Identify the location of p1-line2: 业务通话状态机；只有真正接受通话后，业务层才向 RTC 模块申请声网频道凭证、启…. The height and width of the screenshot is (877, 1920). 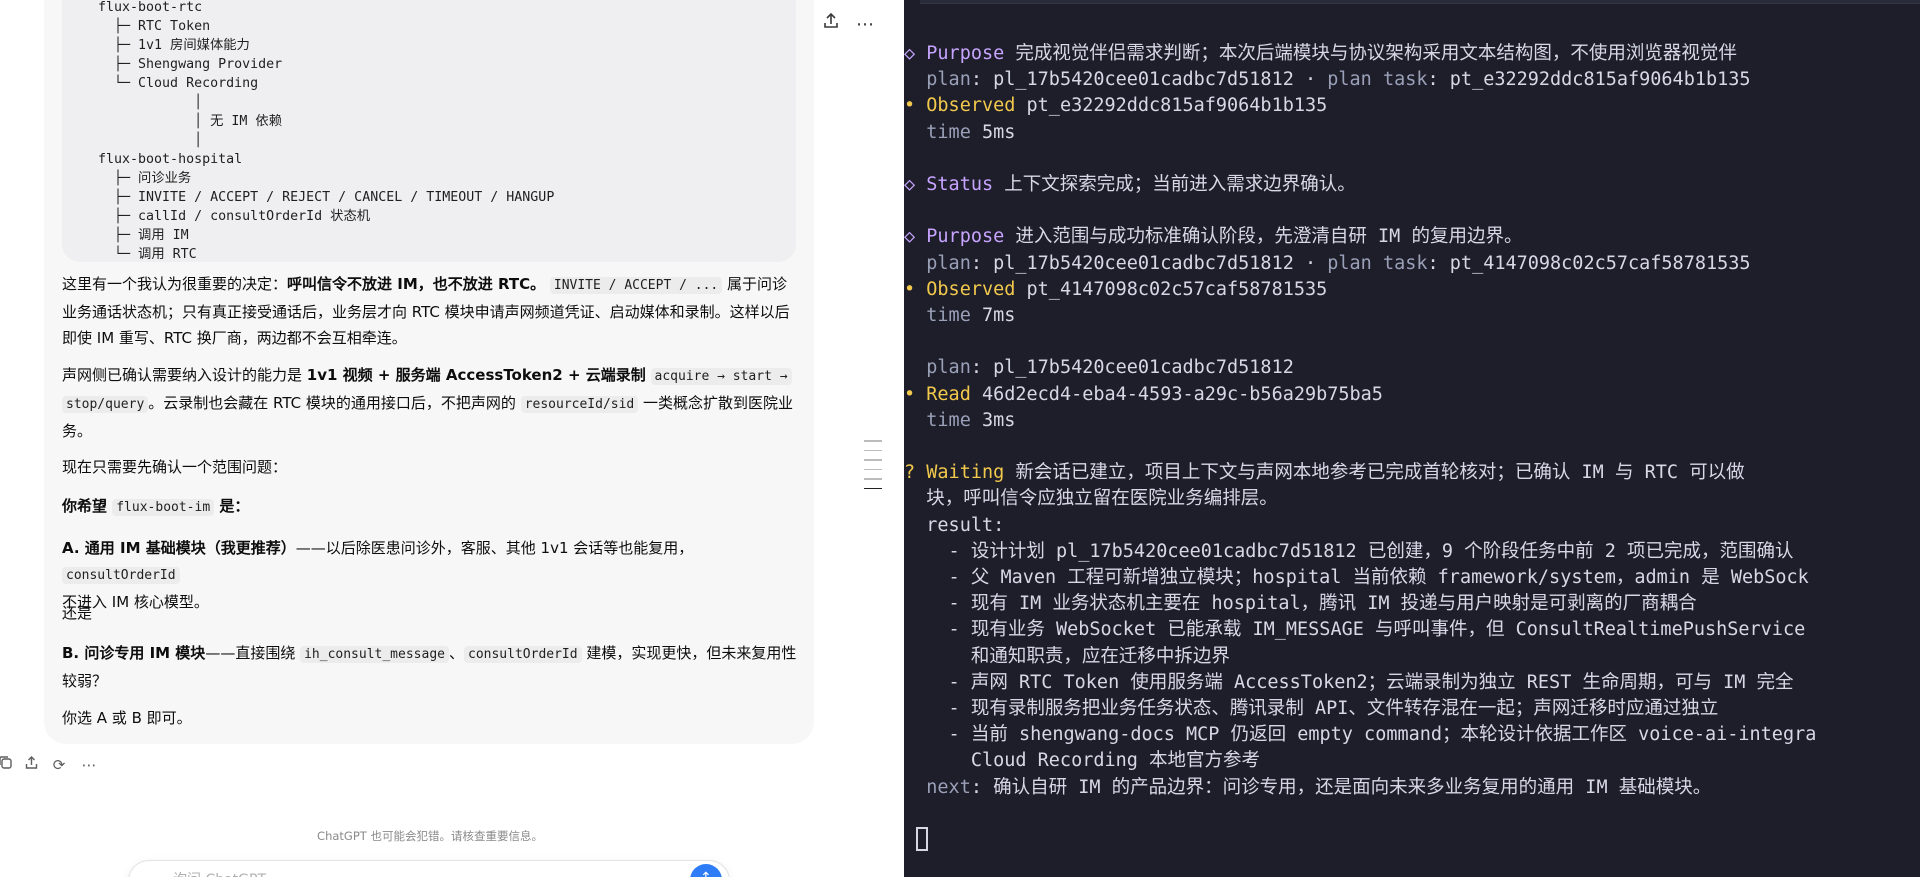
(426, 312).